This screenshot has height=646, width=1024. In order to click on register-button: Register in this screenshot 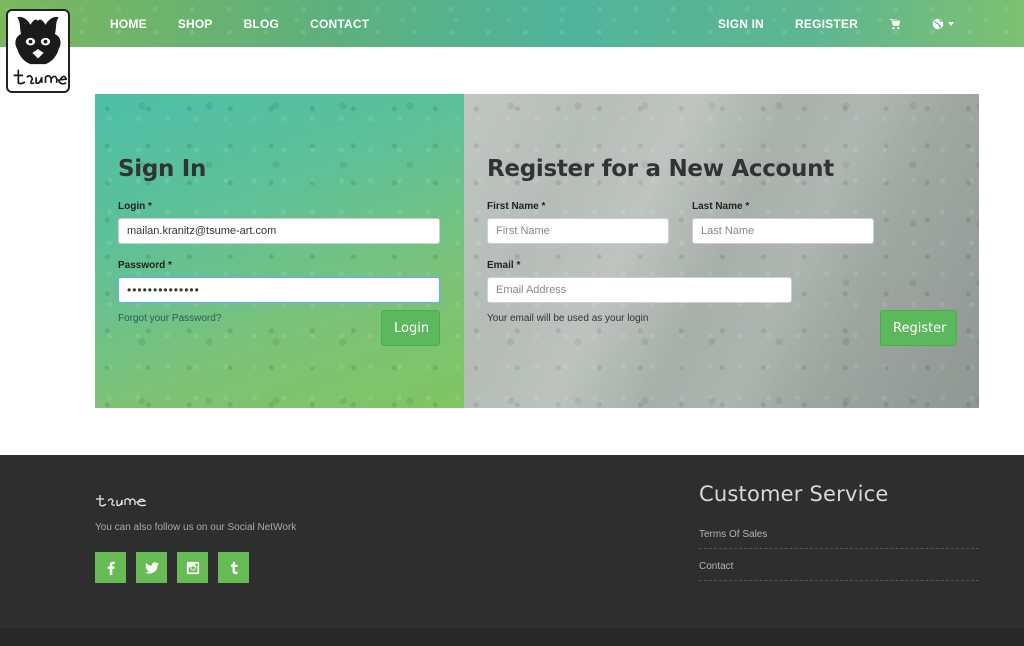, I will do `click(918, 328)`.